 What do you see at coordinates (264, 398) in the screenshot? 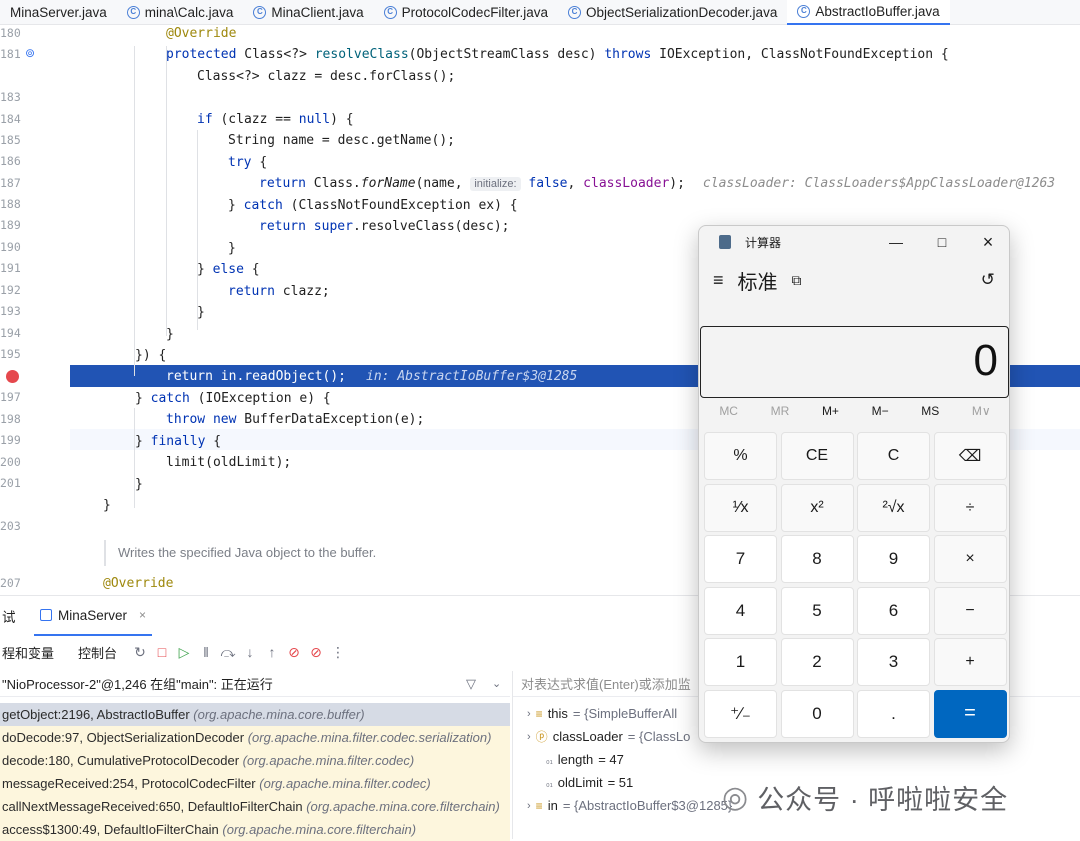
I see `code-token: (IOException e) {` at bounding box center [264, 398].